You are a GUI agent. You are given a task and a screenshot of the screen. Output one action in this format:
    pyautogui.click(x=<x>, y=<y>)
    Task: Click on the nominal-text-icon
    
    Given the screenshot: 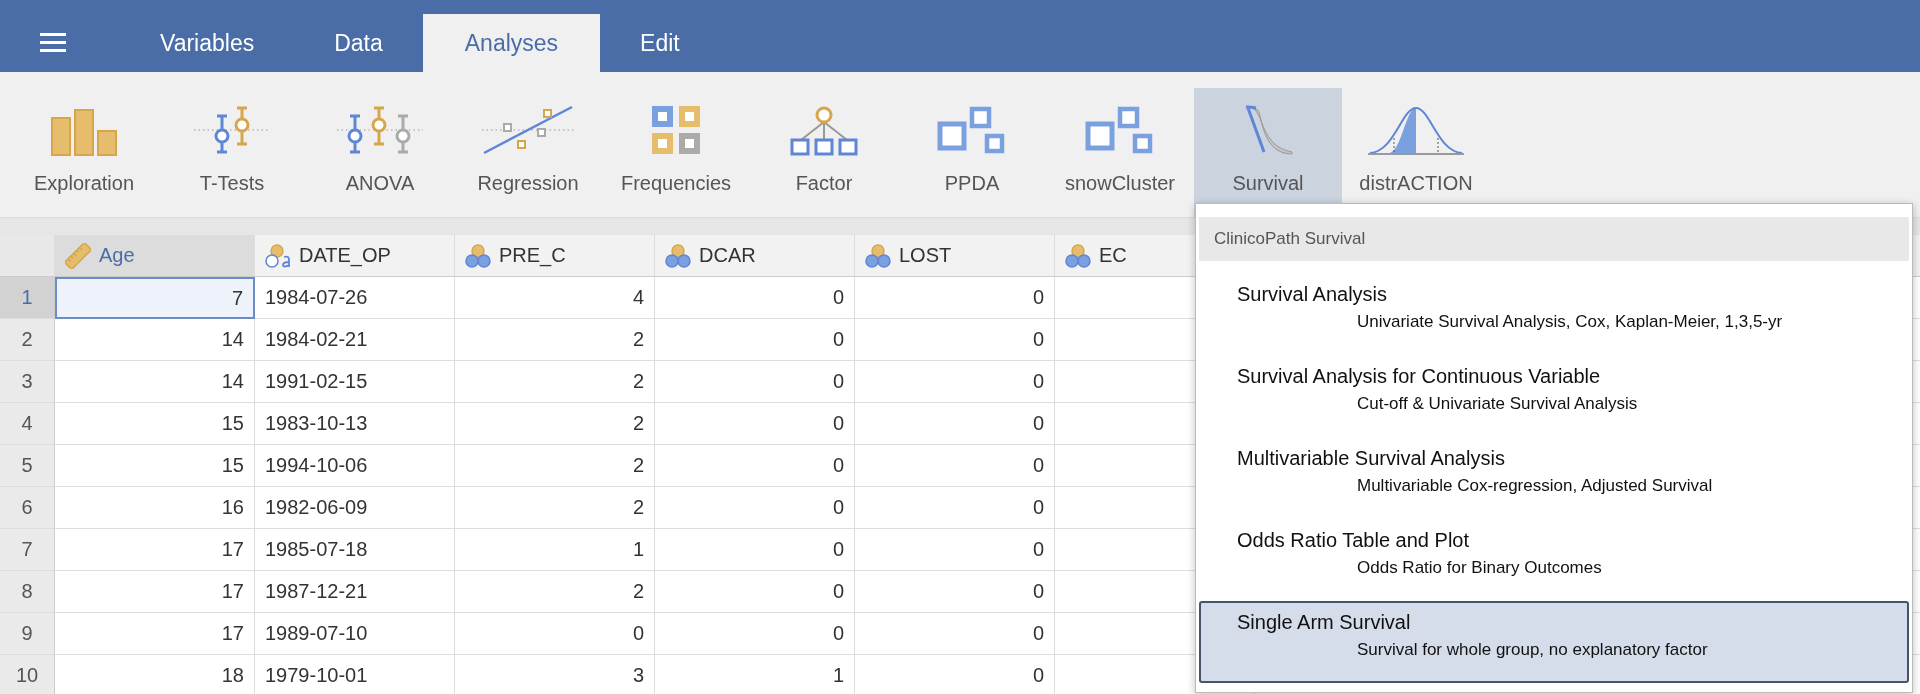 What is the action you would take?
    pyautogui.click(x=278, y=255)
    